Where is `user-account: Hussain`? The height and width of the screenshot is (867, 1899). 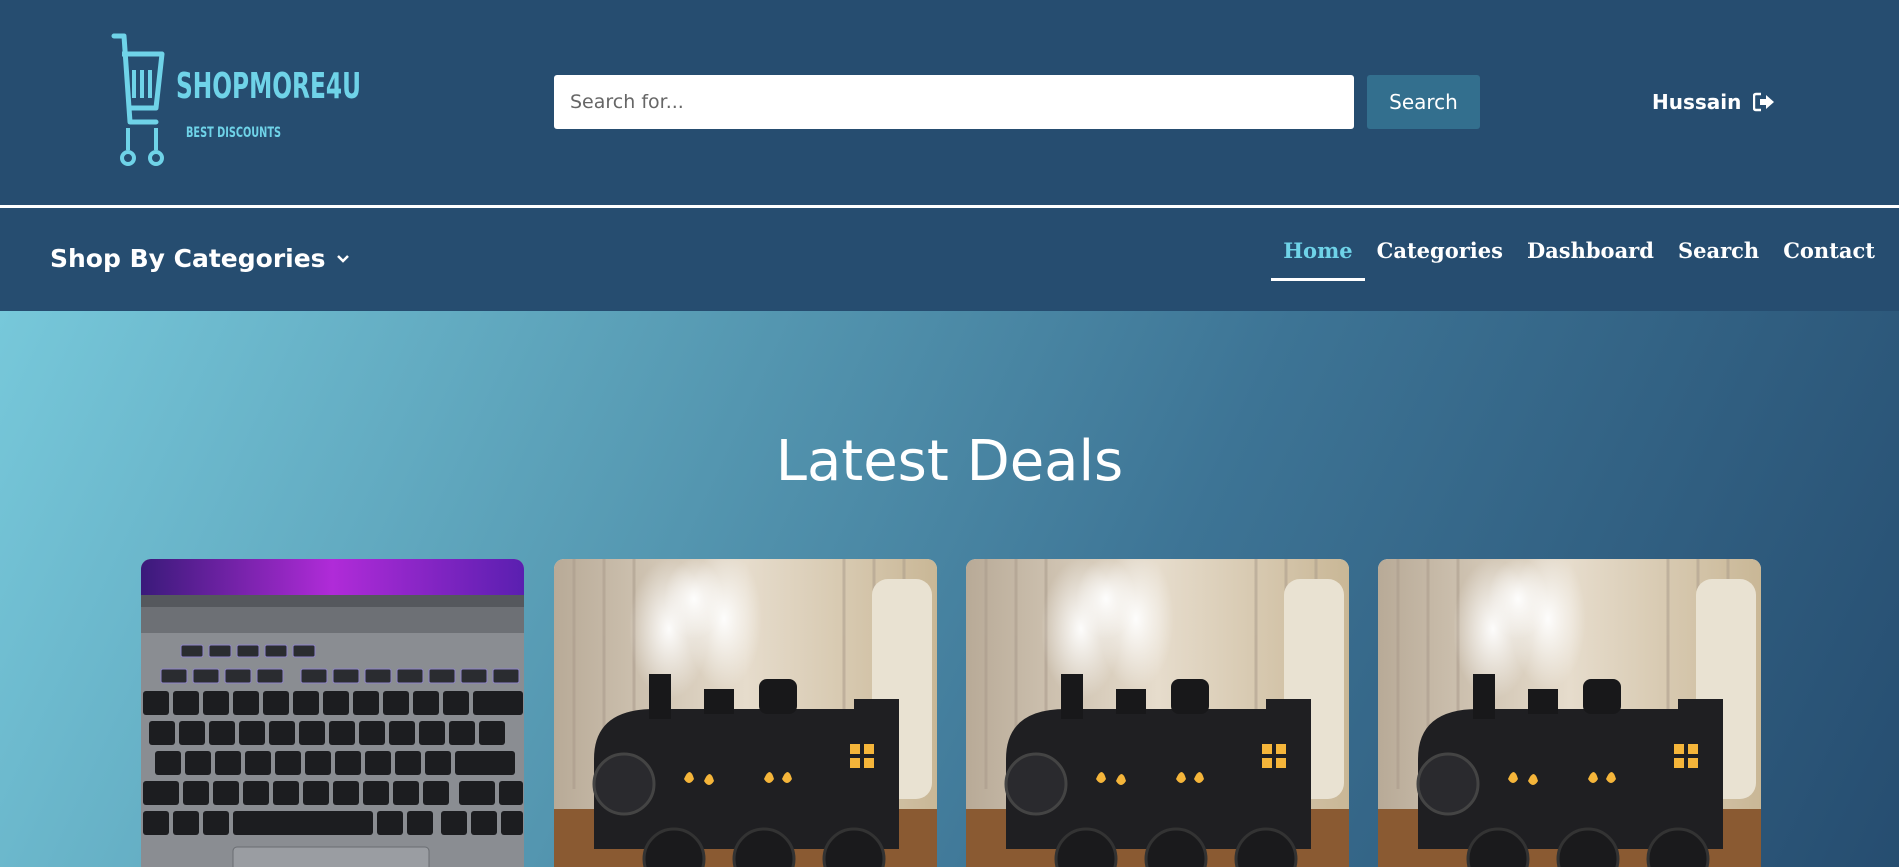
user-account: Hussain is located at coordinates (1713, 102).